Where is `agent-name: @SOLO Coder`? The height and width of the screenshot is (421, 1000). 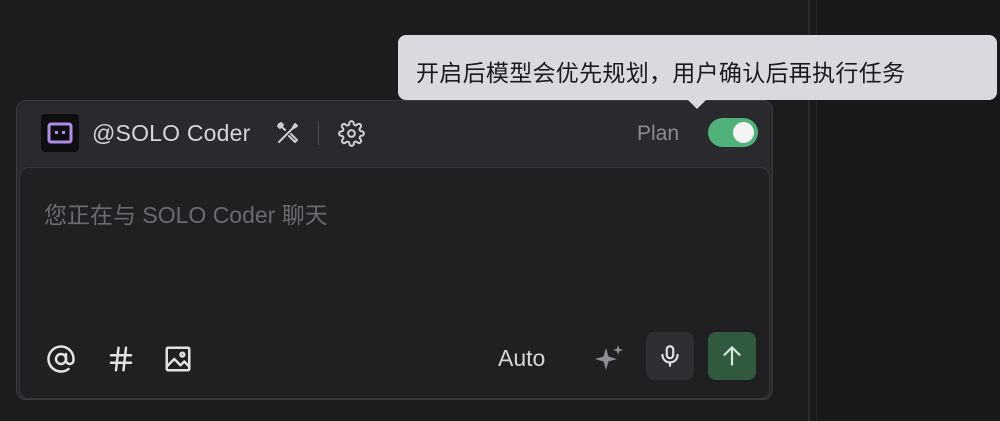 agent-name: @SOLO Coder is located at coordinates (171, 133).